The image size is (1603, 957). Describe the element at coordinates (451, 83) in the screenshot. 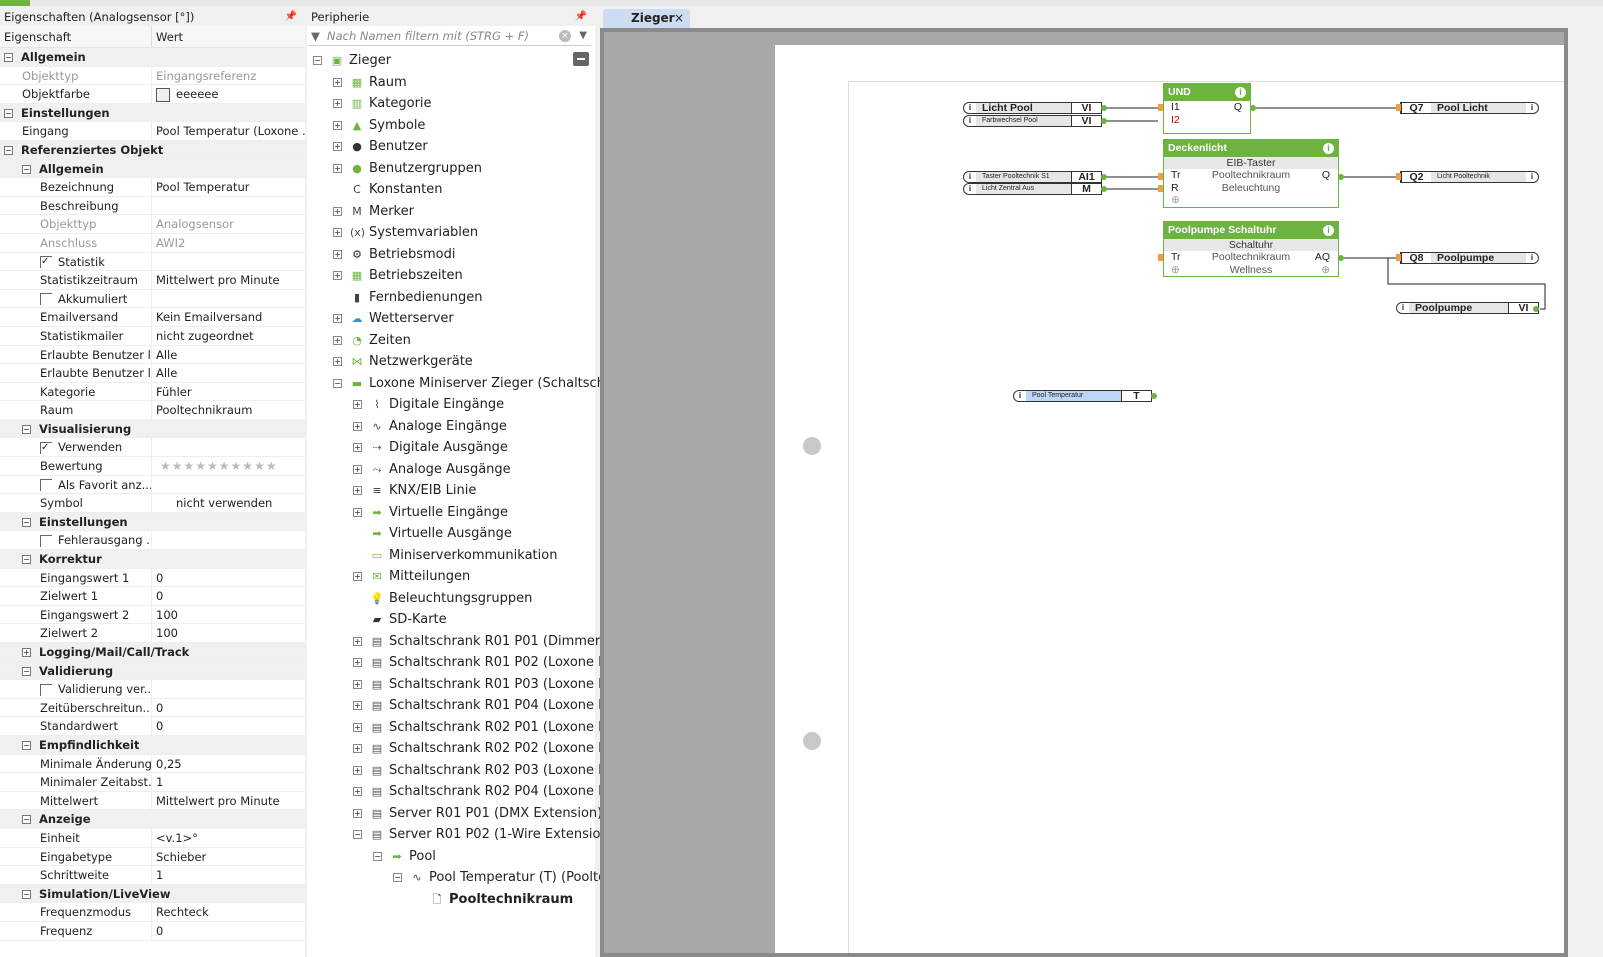

I see `tree-item: + ▦ Raum` at that location.